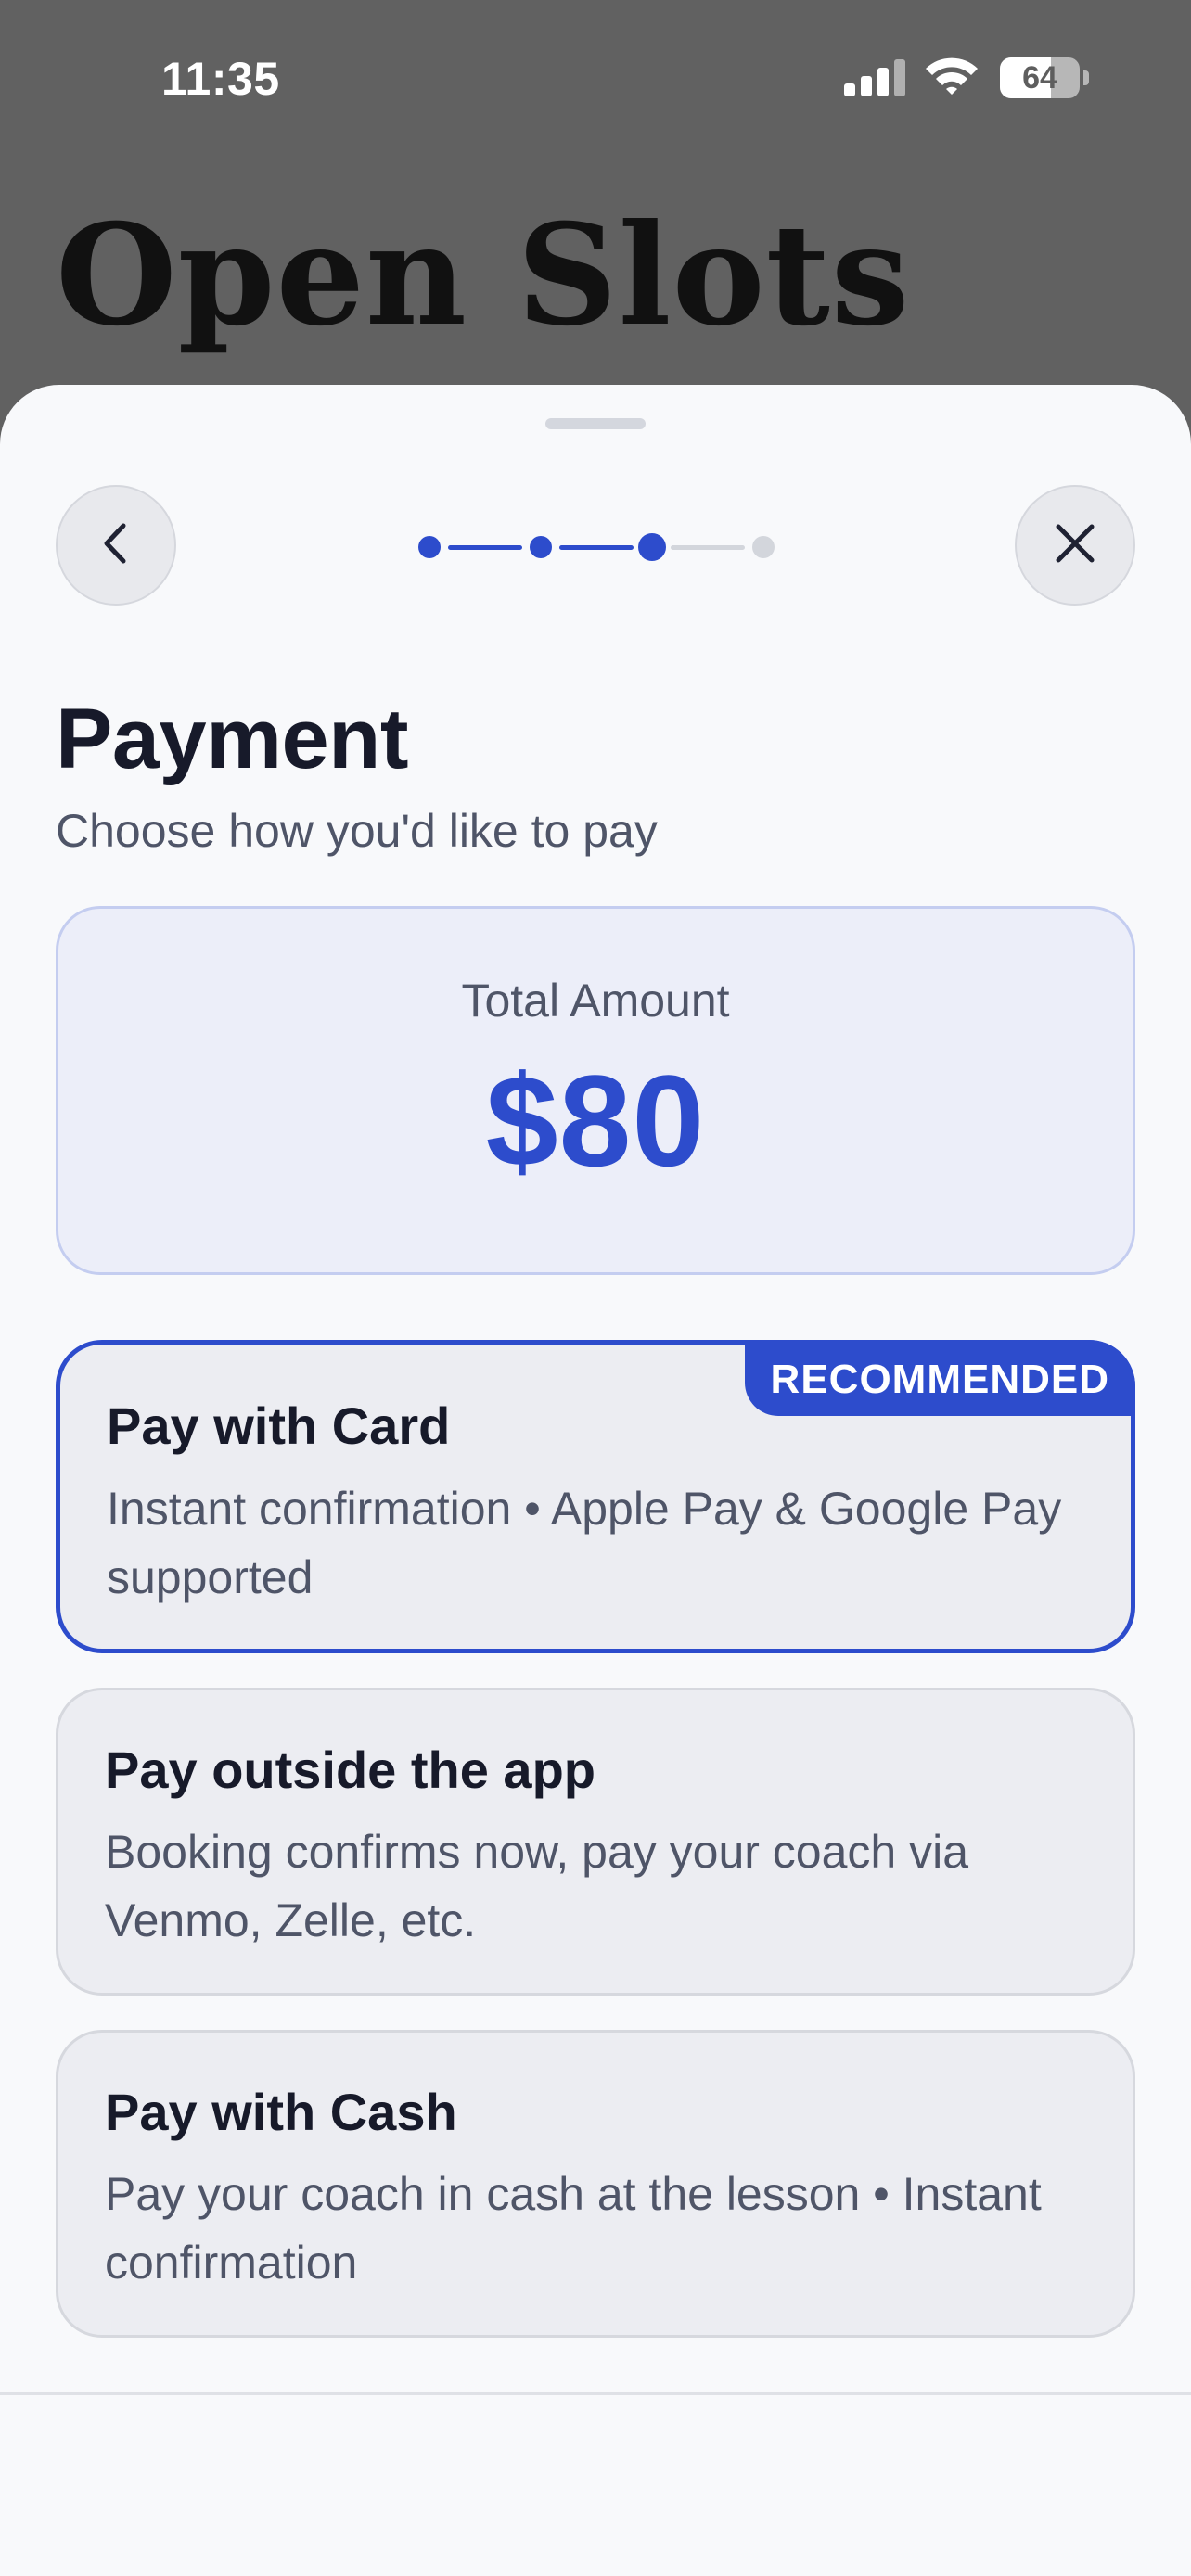  What do you see at coordinates (279, 1425) in the screenshot?
I see `option-title: Pay with Card` at bounding box center [279, 1425].